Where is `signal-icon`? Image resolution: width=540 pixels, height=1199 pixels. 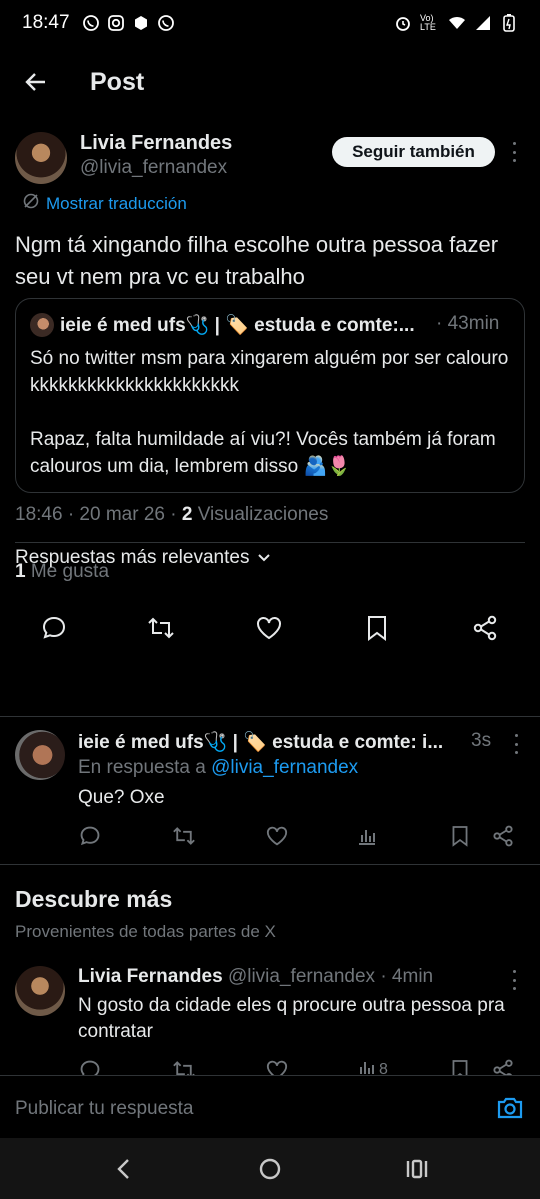 signal-icon is located at coordinates (483, 23).